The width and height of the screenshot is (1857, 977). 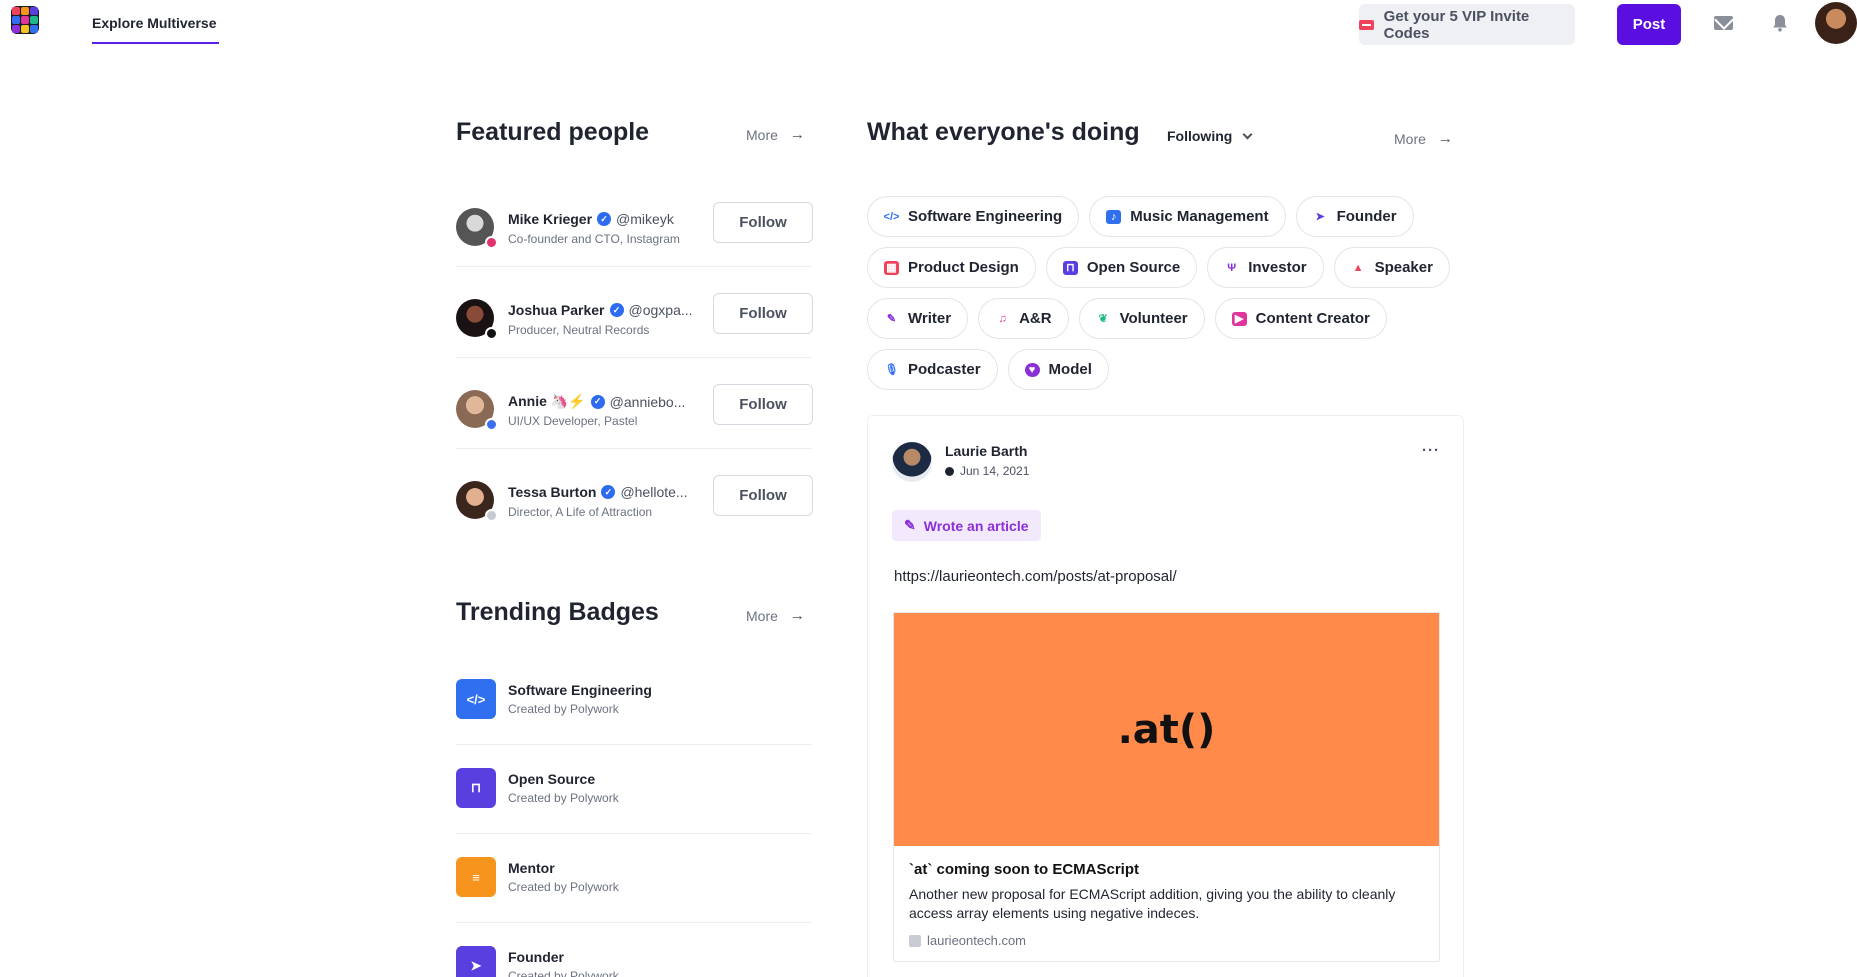 What do you see at coordinates (1024, 869) in the screenshot?
I see `preview-title: `at` coming soon to ECMAScript` at bounding box center [1024, 869].